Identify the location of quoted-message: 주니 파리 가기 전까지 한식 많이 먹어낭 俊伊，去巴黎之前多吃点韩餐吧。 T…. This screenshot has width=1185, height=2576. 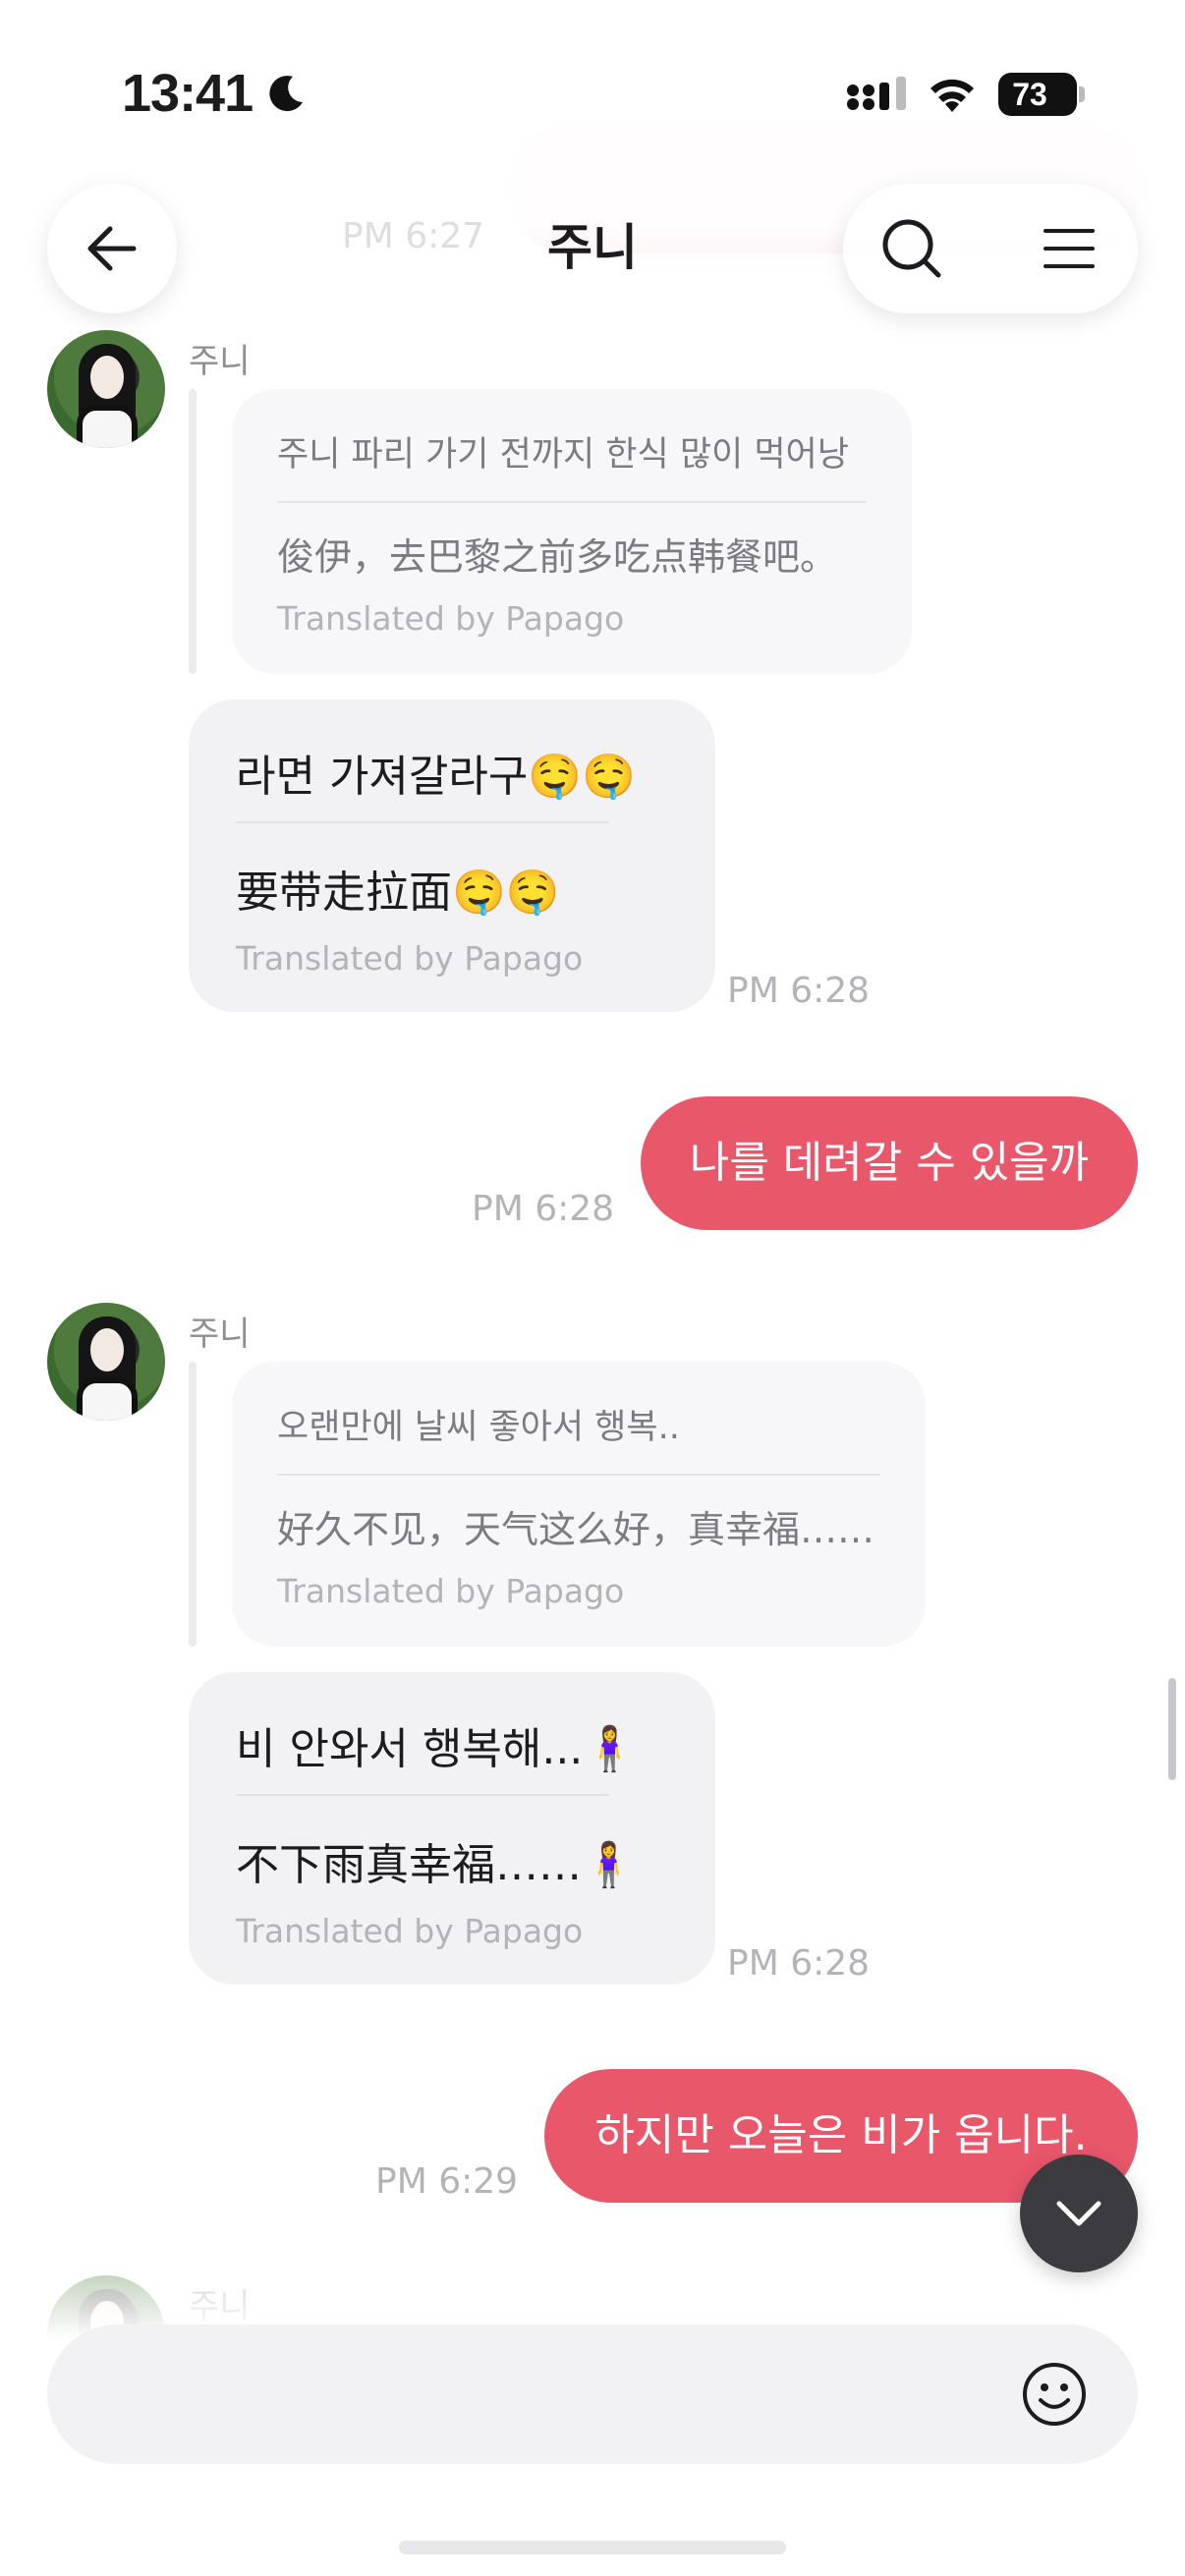
(572, 531).